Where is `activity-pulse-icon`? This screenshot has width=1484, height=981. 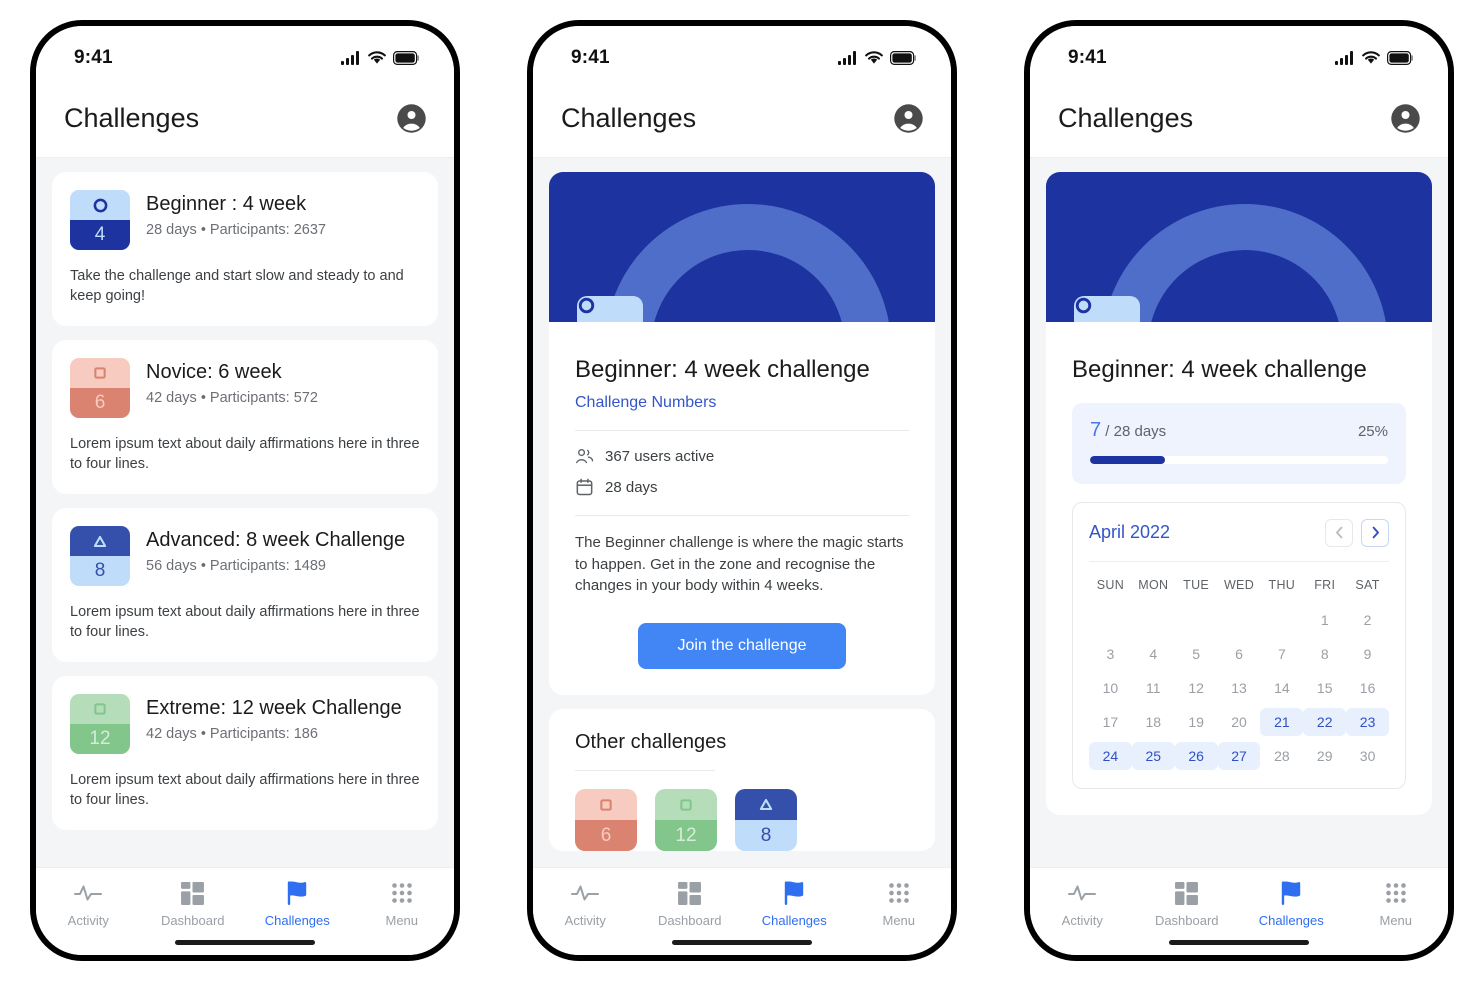 activity-pulse-icon is located at coordinates (585, 893).